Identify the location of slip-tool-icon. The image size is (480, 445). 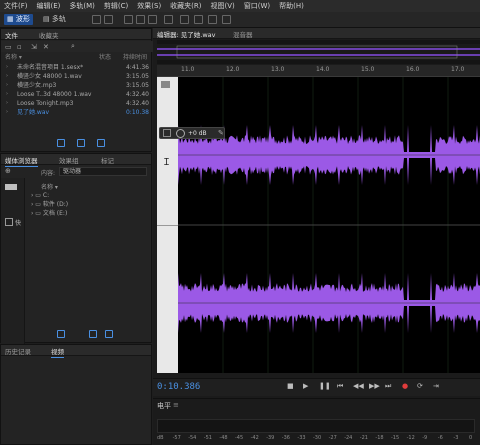
(152, 19).